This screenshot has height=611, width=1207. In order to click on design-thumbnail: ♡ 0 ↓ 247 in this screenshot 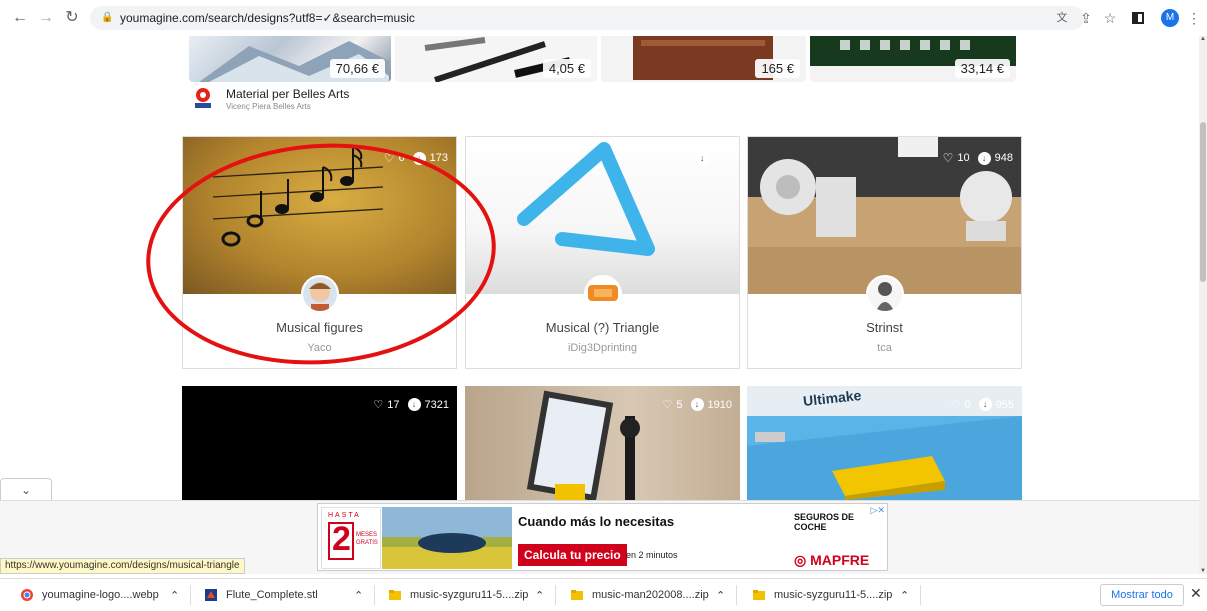, I will do `click(602, 215)`.